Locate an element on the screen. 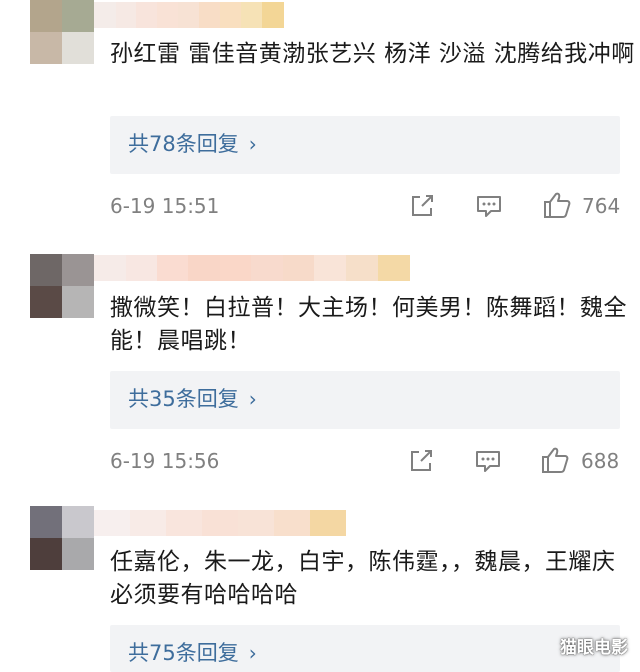 This screenshot has height=672, width=640. reply-count-label: 共78条回复 › is located at coordinates (192, 144).